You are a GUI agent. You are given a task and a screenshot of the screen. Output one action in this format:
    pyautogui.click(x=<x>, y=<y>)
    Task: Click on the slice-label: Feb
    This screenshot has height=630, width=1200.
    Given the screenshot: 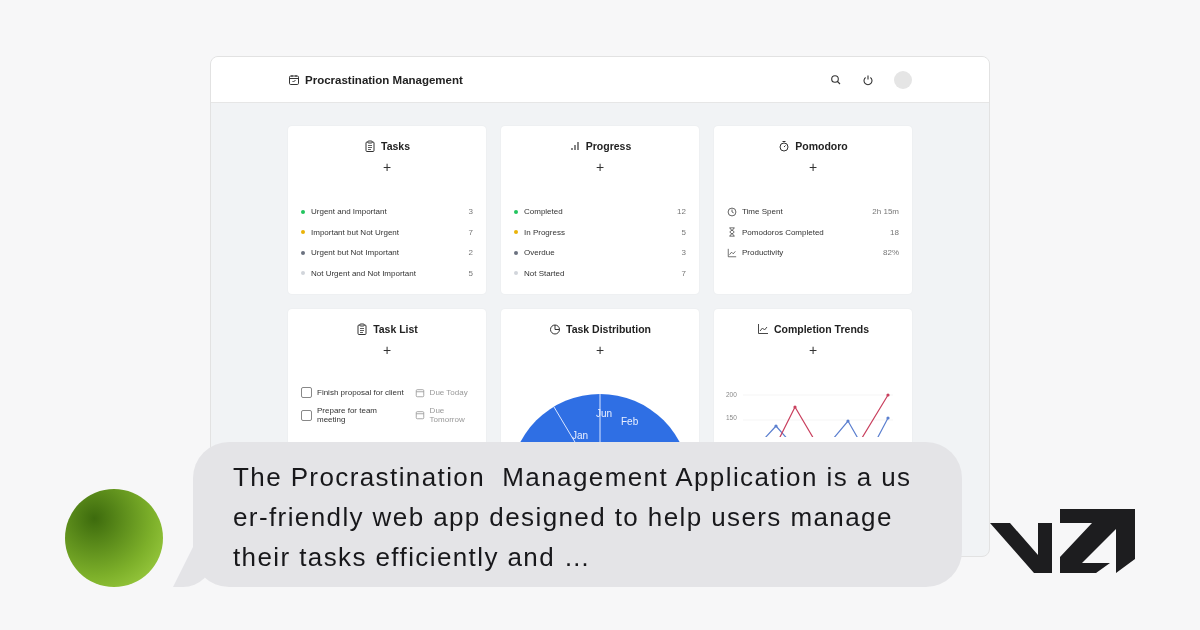 What is the action you would take?
    pyautogui.click(x=630, y=421)
    